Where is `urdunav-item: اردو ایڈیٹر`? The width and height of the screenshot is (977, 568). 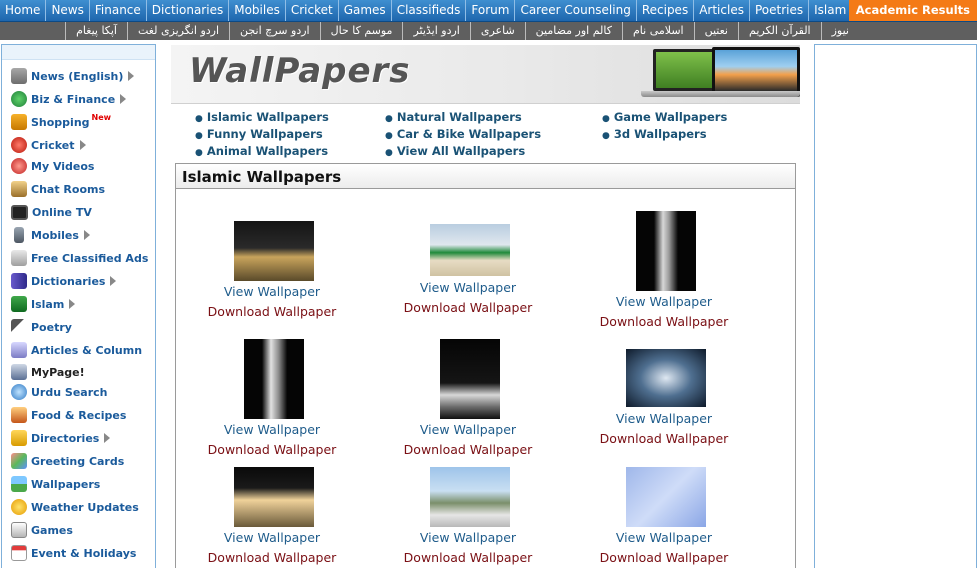 urdunav-item: اردو ایڈیٹر is located at coordinates (435, 31).